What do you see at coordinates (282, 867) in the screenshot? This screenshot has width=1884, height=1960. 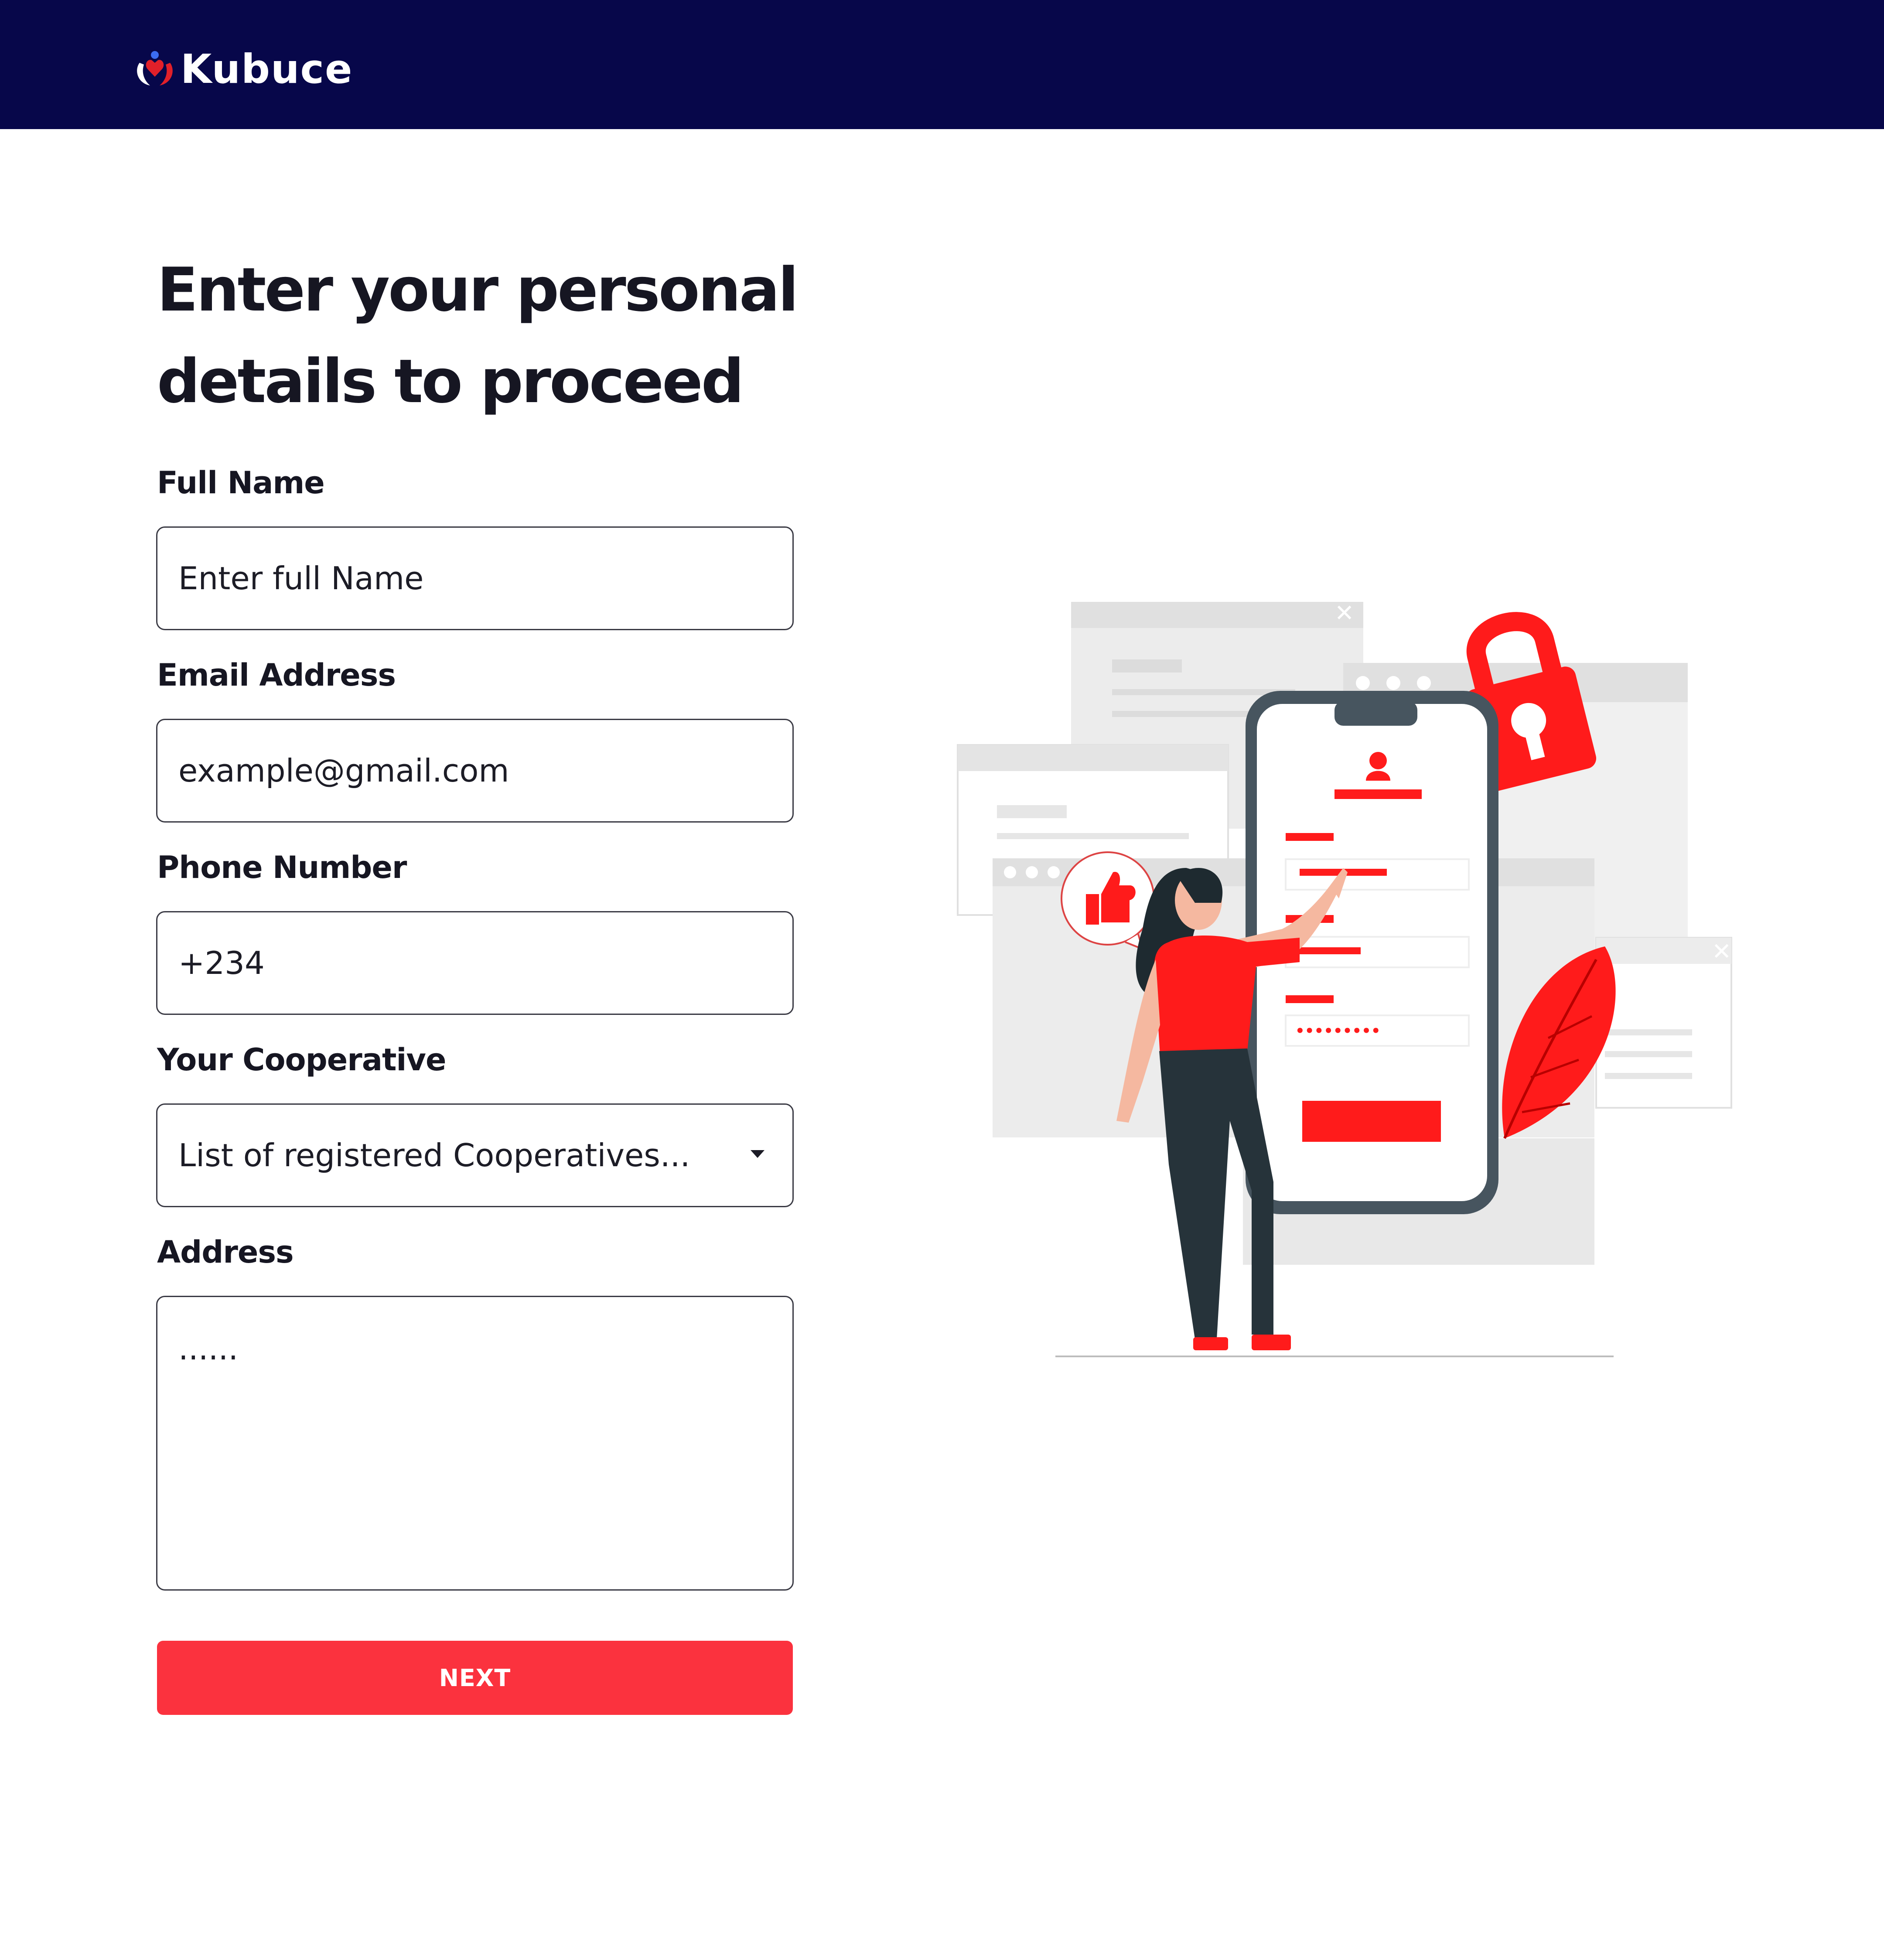 I see `phone-label: Phone Number` at bounding box center [282, 867].